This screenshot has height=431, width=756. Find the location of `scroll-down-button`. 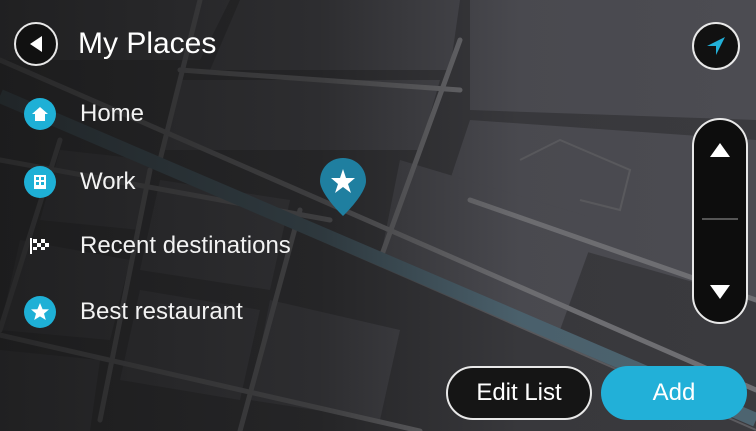

scroll-down-button is located at coordinates (720, 292).